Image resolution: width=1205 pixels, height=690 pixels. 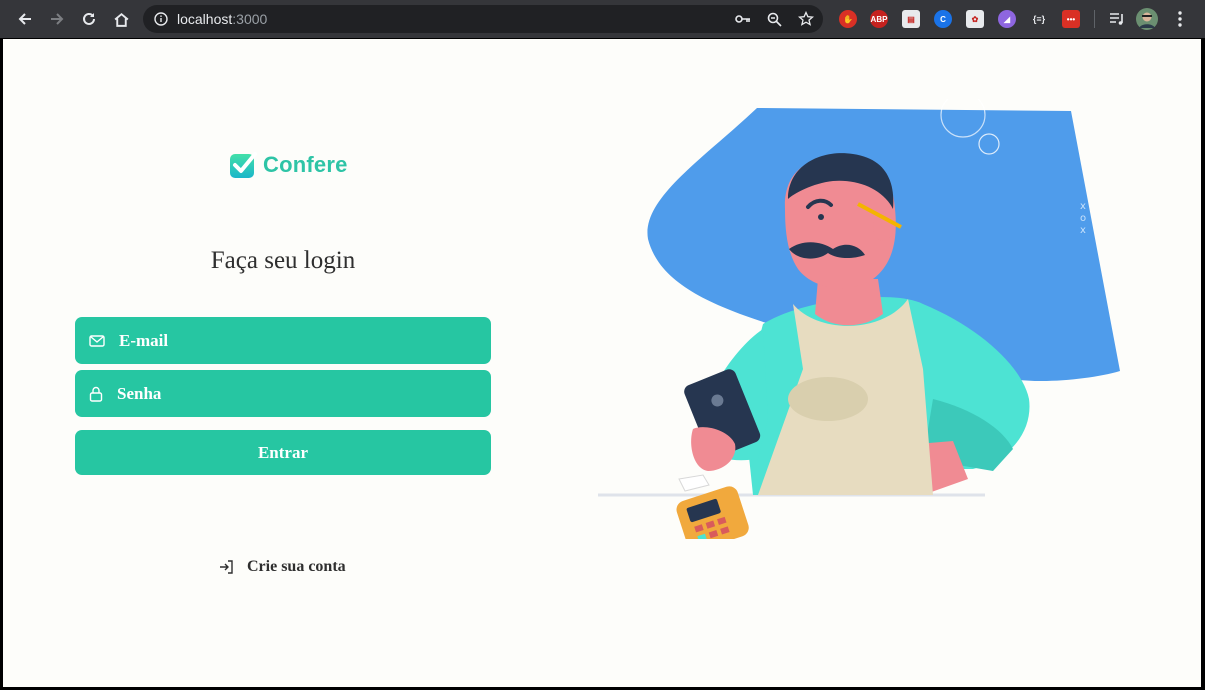 I want to click on arrow-left-icon, so click(x=24, y=19).